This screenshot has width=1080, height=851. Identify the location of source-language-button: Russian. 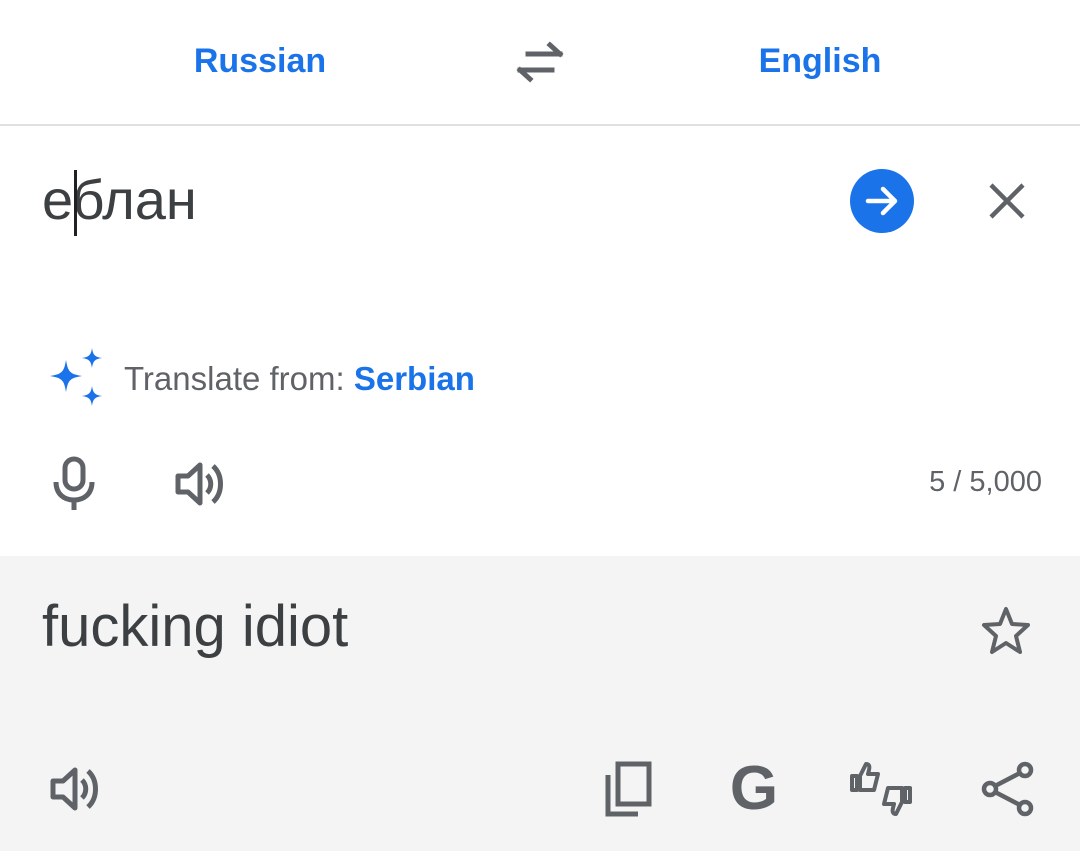
(260, 61).